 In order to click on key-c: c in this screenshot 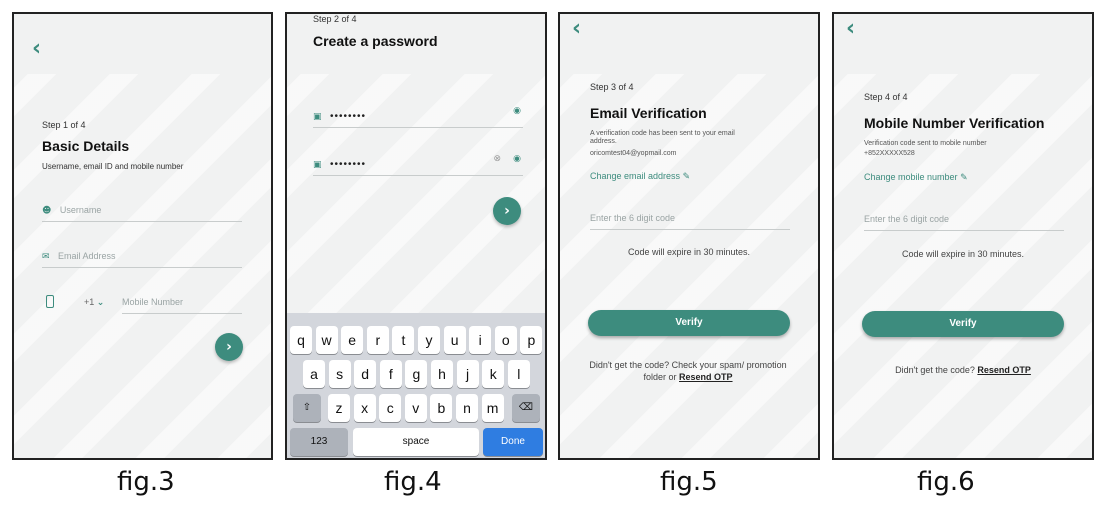, I will do `click(390, 408)`.